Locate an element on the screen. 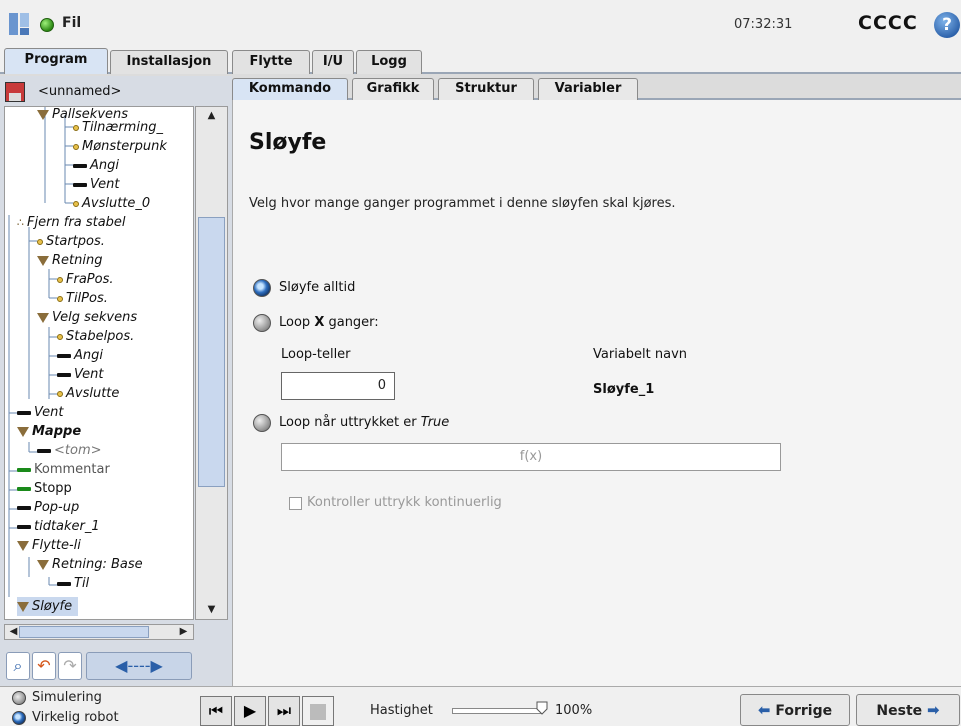 This screenshot has width=961, height=726. tree-node-monsterpunkt: Mønsterpunk is located at coordinates (120, 146).